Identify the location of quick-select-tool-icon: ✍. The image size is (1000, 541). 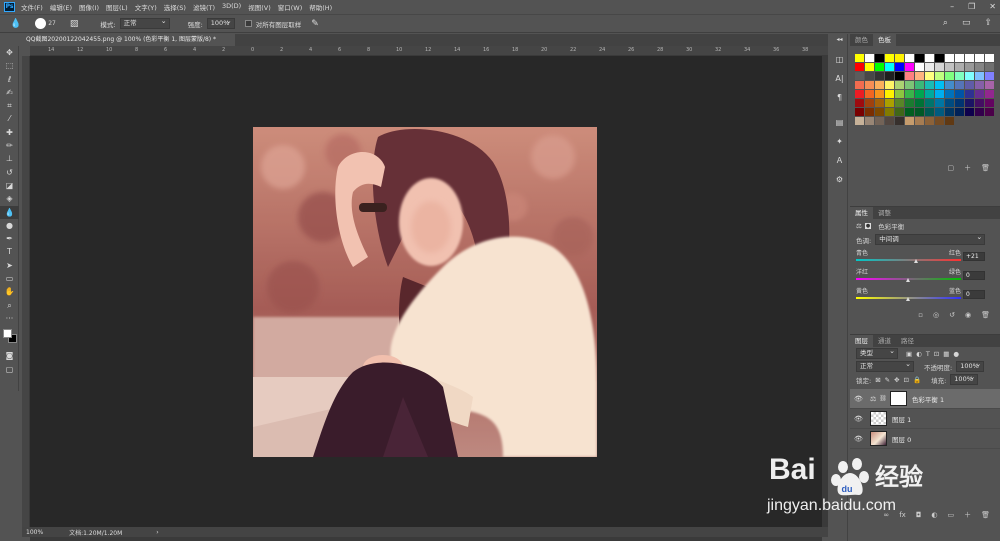
(9, 92).